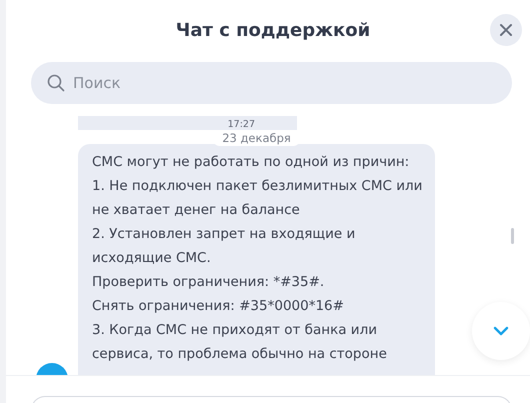 This screenshot has height=403, width=530. I want to click on close-button, so click(506, 30).